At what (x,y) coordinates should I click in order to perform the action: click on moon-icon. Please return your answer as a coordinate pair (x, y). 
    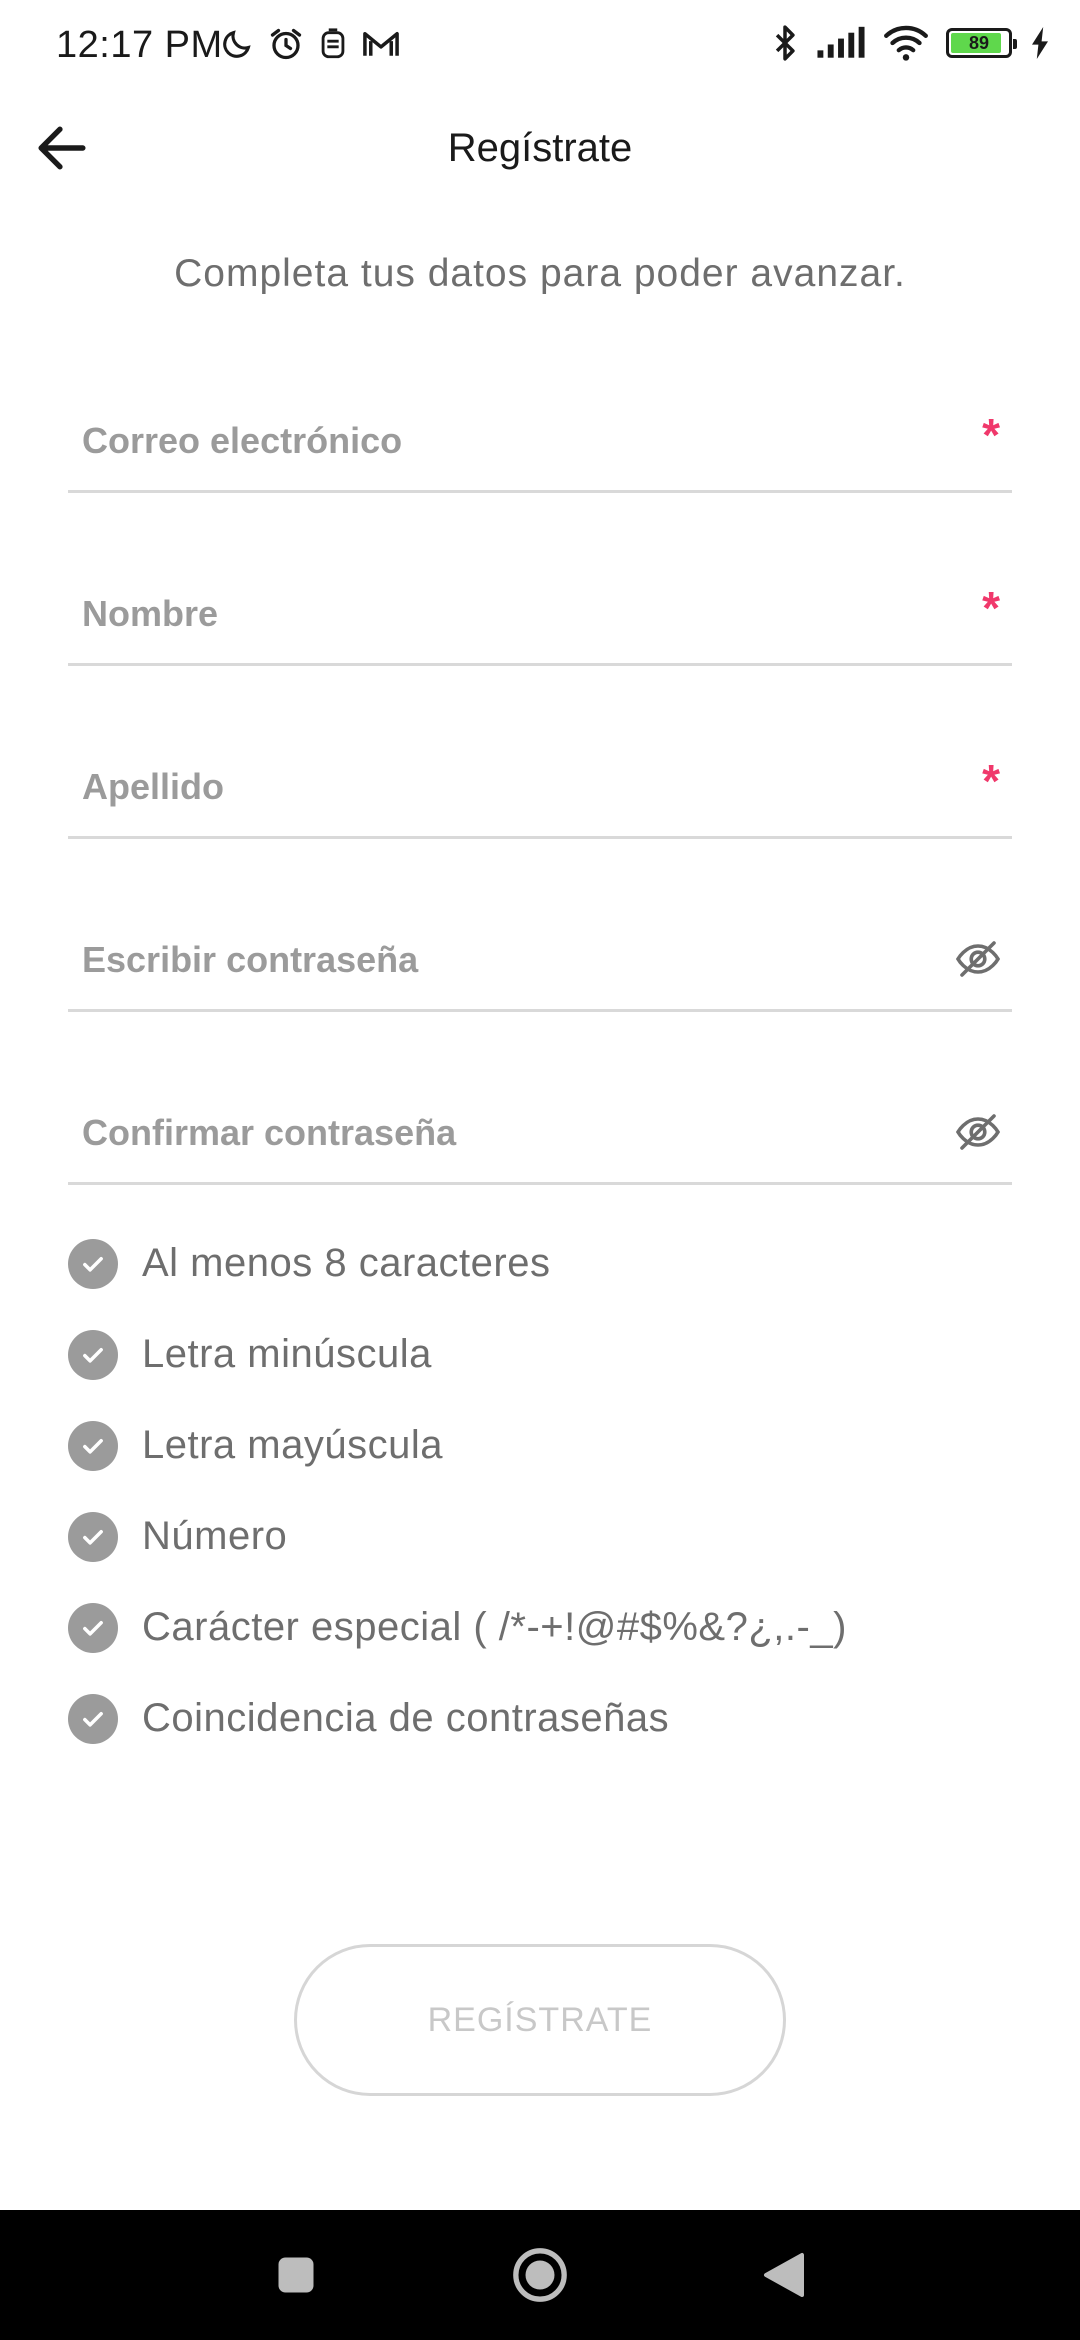
    Looking at the image, I should click on (237, 44).